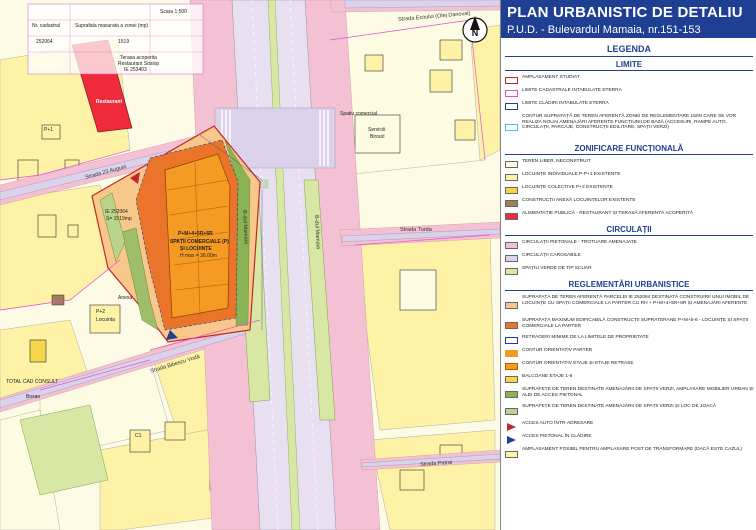 The height and width of the screenshot is (530, 756). Describe the element at coordinates (628, 271) in the screenshot. I see `legend-item: SPAȚIU VERDE DE TIP SCUAR` at that location.